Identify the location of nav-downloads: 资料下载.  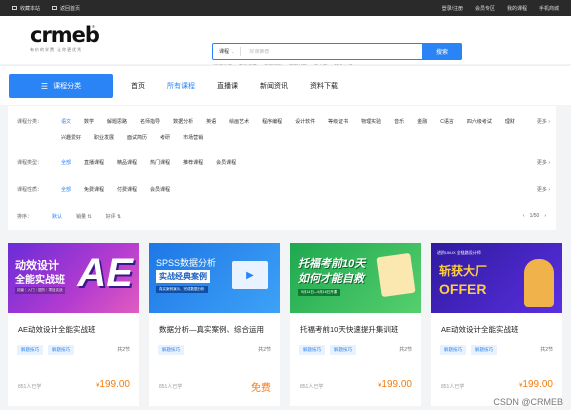
(324, 86).